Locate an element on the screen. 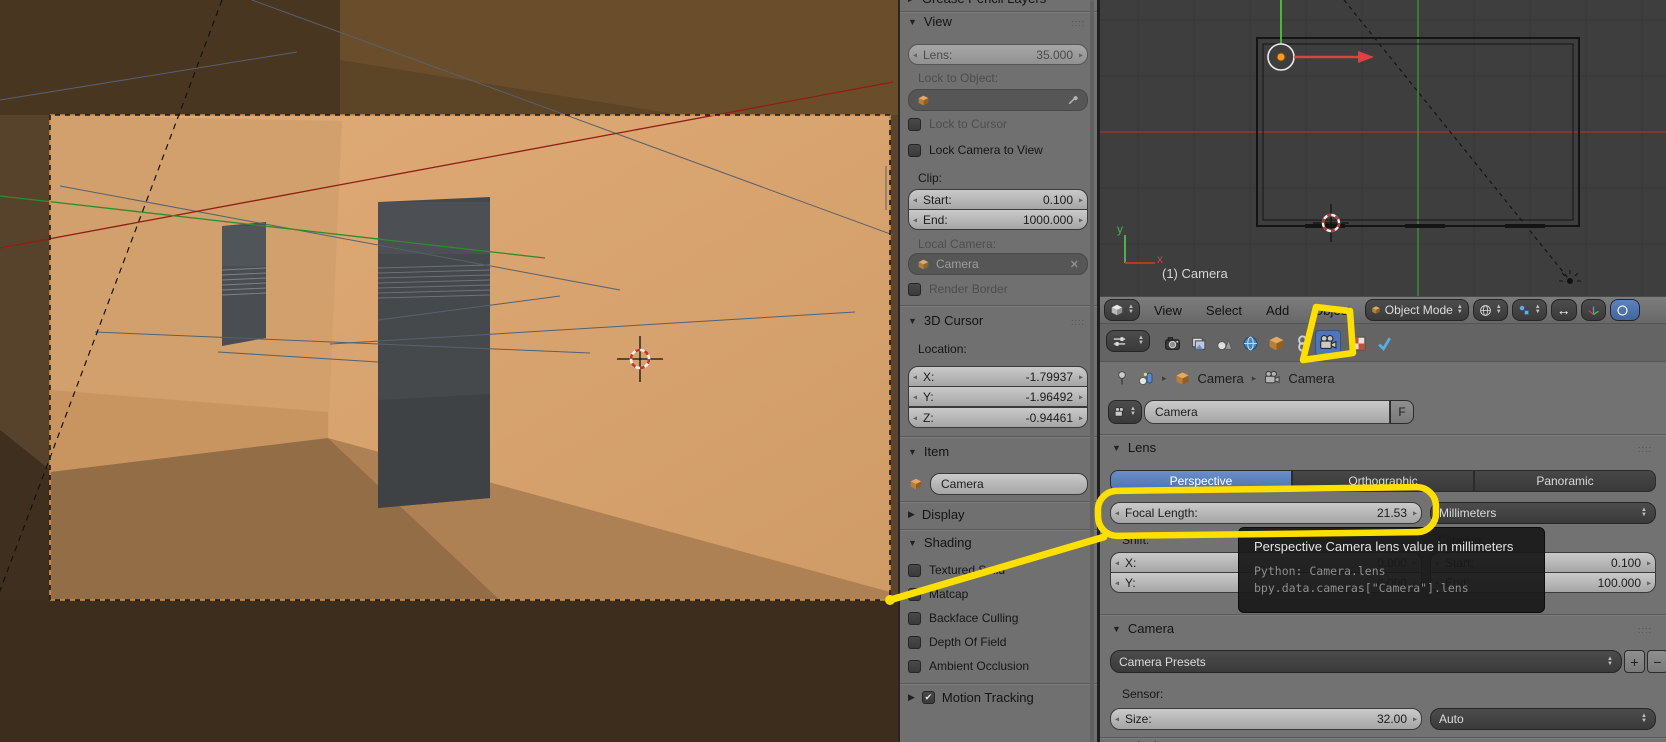 This screenshot has height=742, width=1666. sensor-size-field: ◂ Size: 32.00 ▸ is located at coordinates (1266, 719).